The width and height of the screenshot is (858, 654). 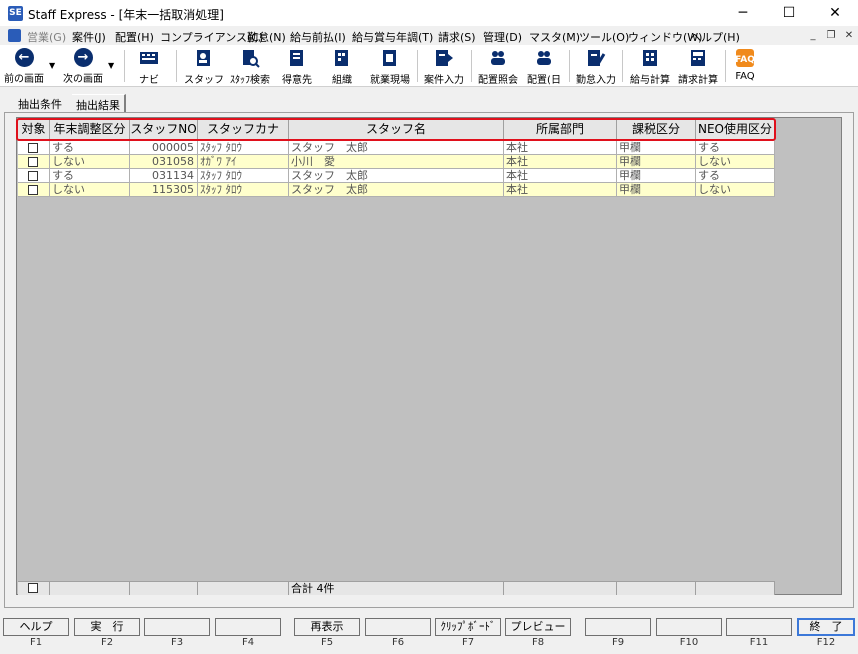 I want to click on menu-attendance: 勤怠(N), so click(x=266, y=37).